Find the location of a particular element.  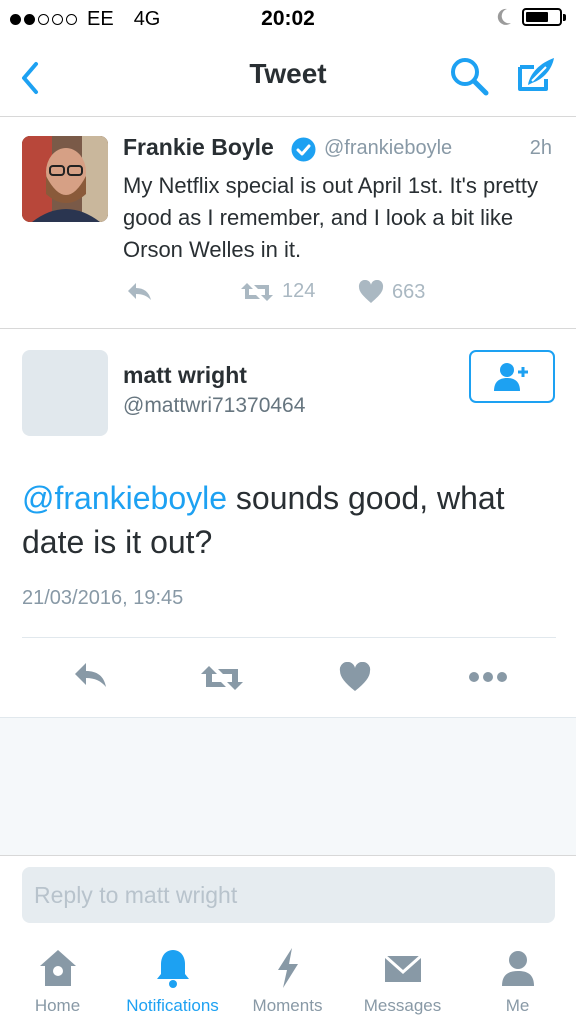

tweet-time-ago: 2h is located at coordinates (540, 148).